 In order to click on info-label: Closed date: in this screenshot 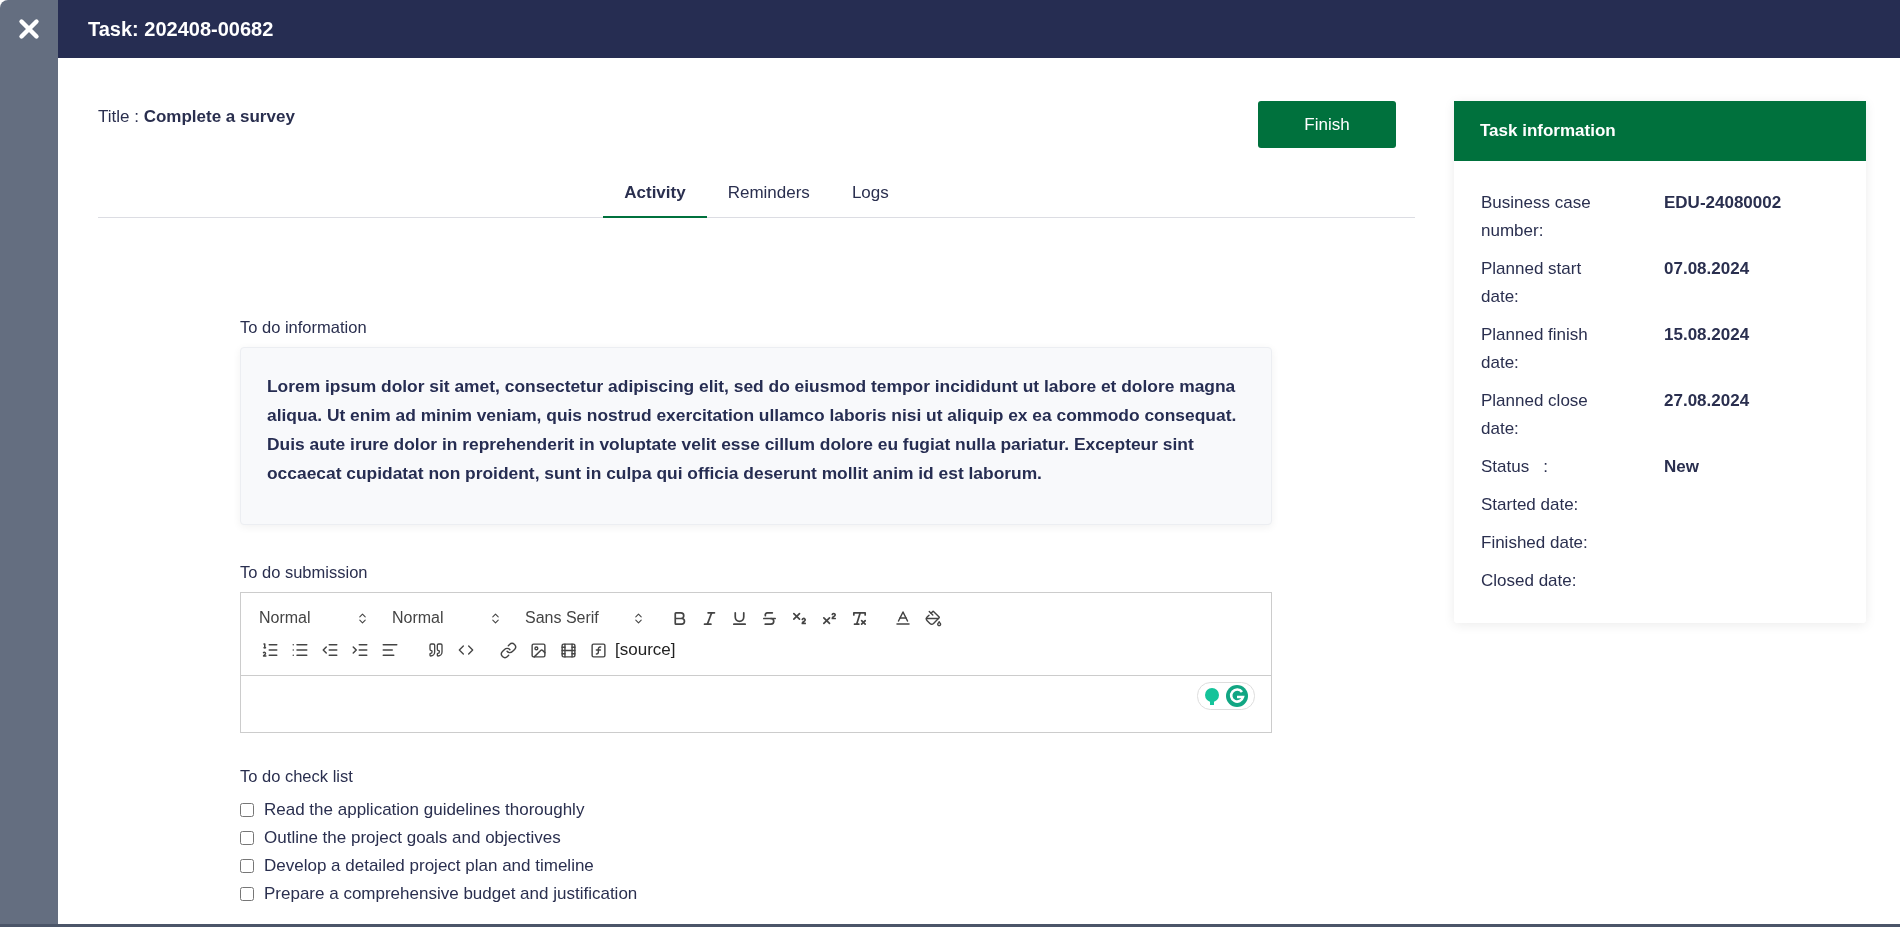, I will do `click(1529, 581)`.